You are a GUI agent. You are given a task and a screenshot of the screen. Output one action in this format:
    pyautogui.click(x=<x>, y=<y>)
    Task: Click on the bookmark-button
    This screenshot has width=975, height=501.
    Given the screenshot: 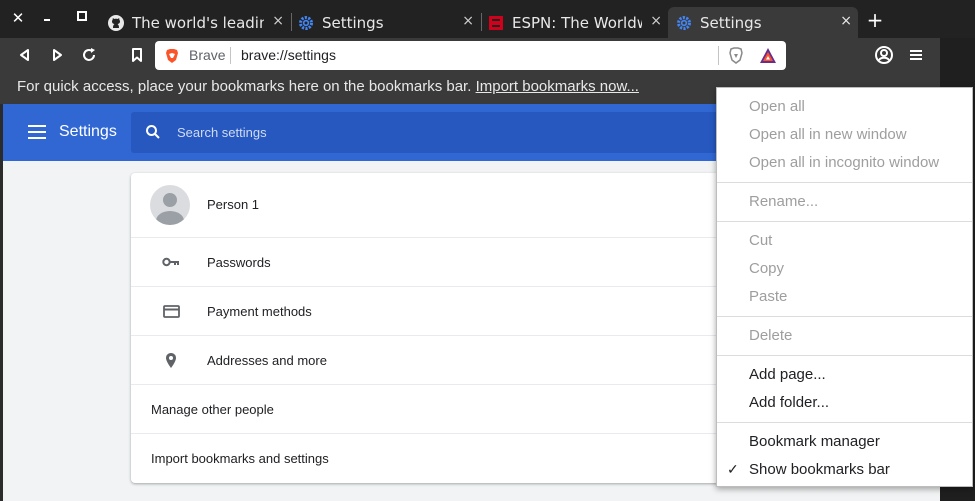 What is the action you would take?
    pyautogui.click(x=137, y=55)
    